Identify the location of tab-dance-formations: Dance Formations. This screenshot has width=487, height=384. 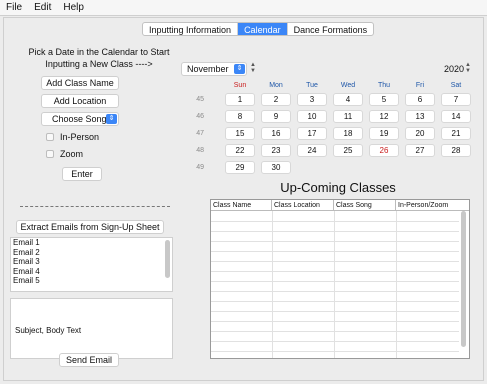
(331, 29).